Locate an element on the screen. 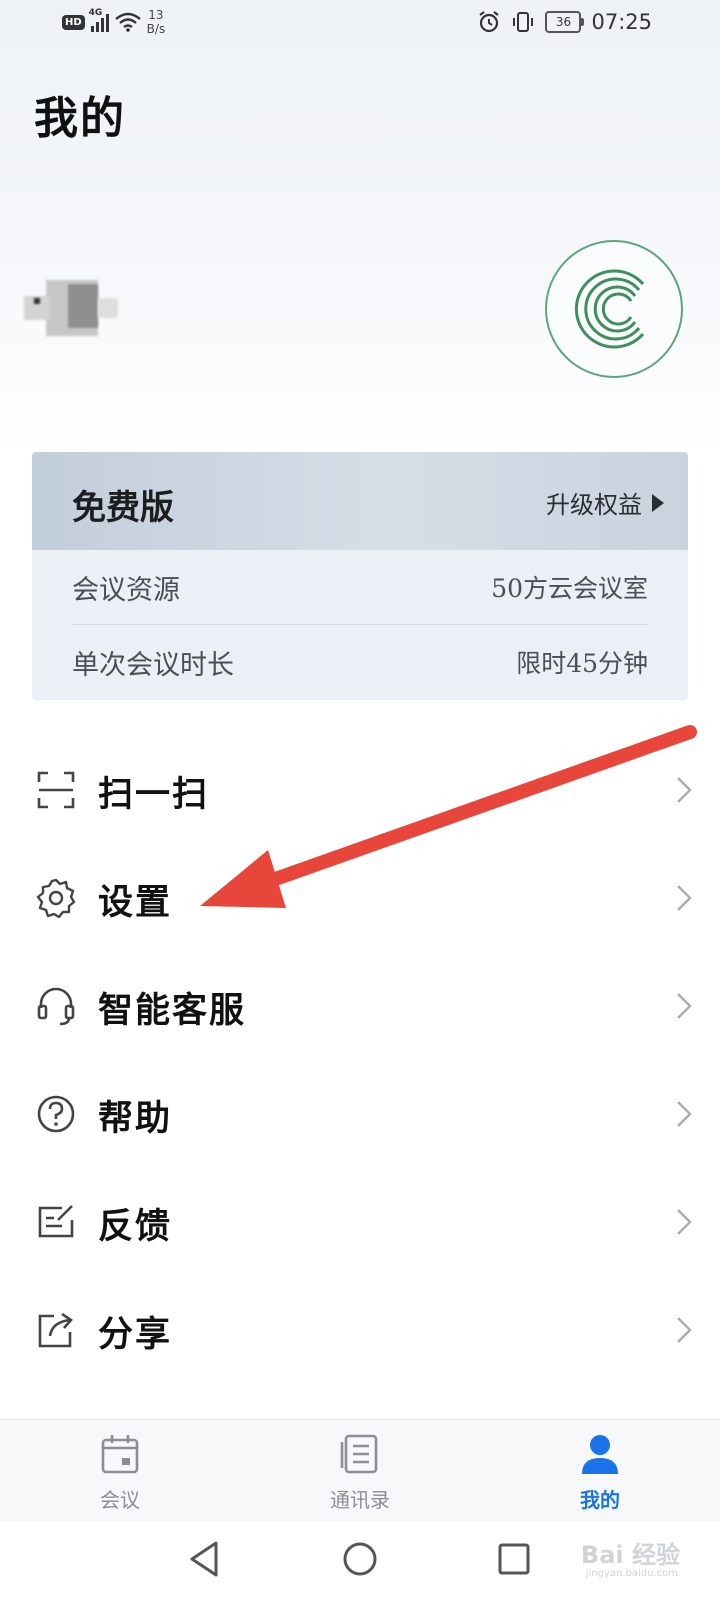  nav-tab-contacts: 通讯录 is located at coordinates (360, 1472).